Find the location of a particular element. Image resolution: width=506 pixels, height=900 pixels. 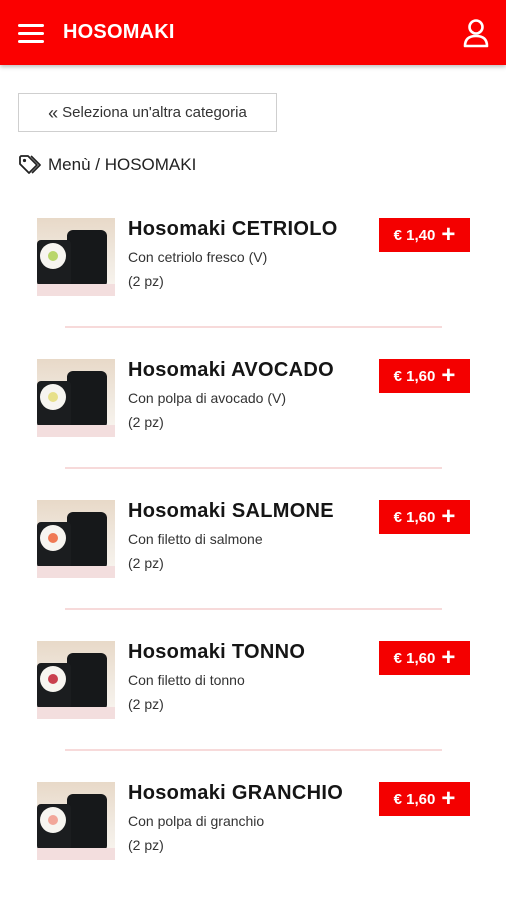

select-other-category-button: « Seleziona un'altra categoria is located at coordinates (147, 112).